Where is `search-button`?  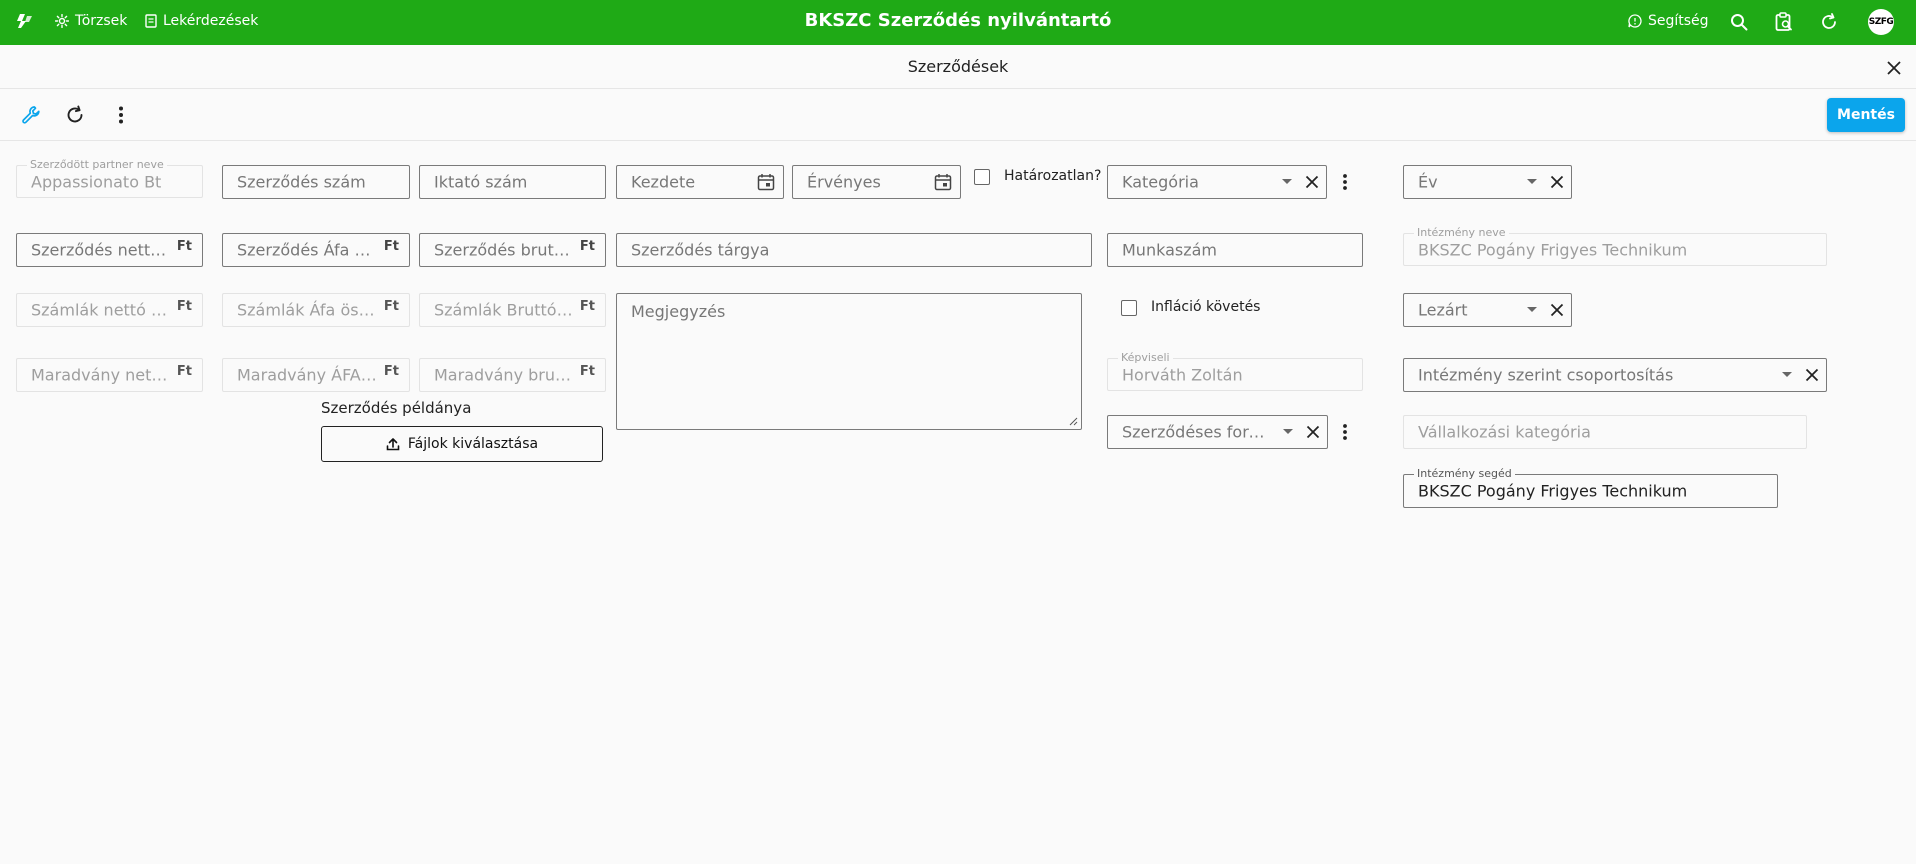 search-button is located at coordinates (1739, 22).